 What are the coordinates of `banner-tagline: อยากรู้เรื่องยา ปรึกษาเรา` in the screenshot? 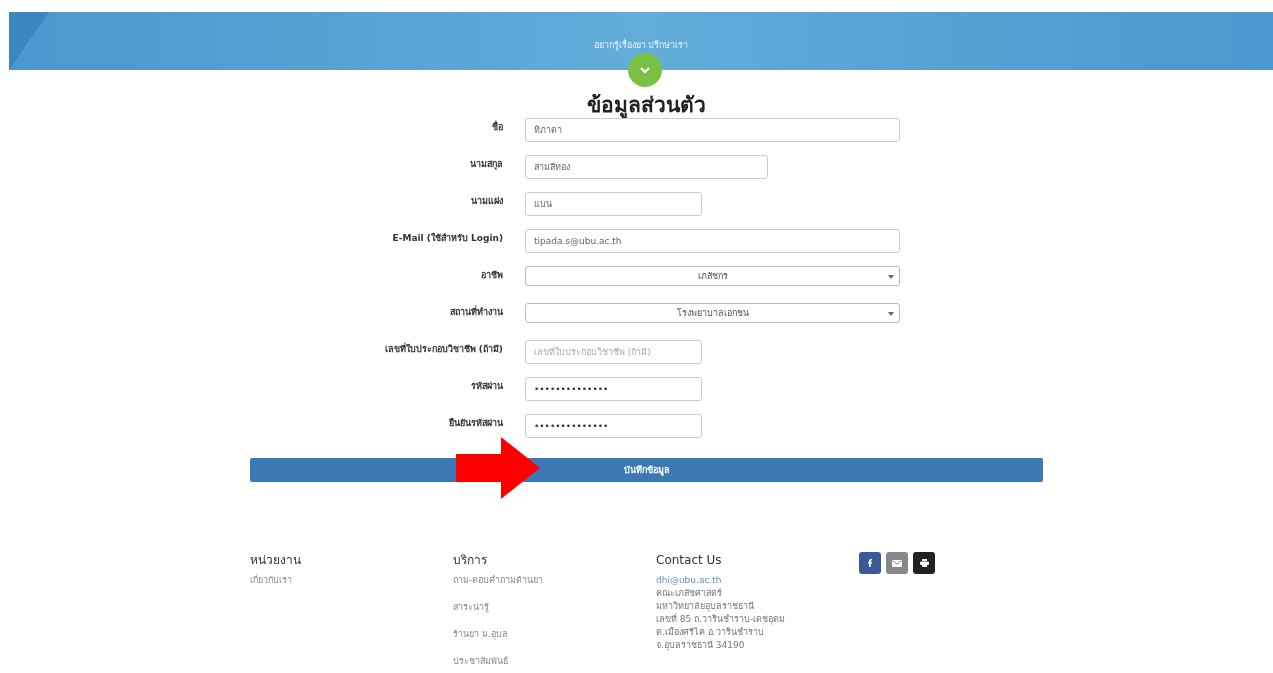 It's located at (641, 45).